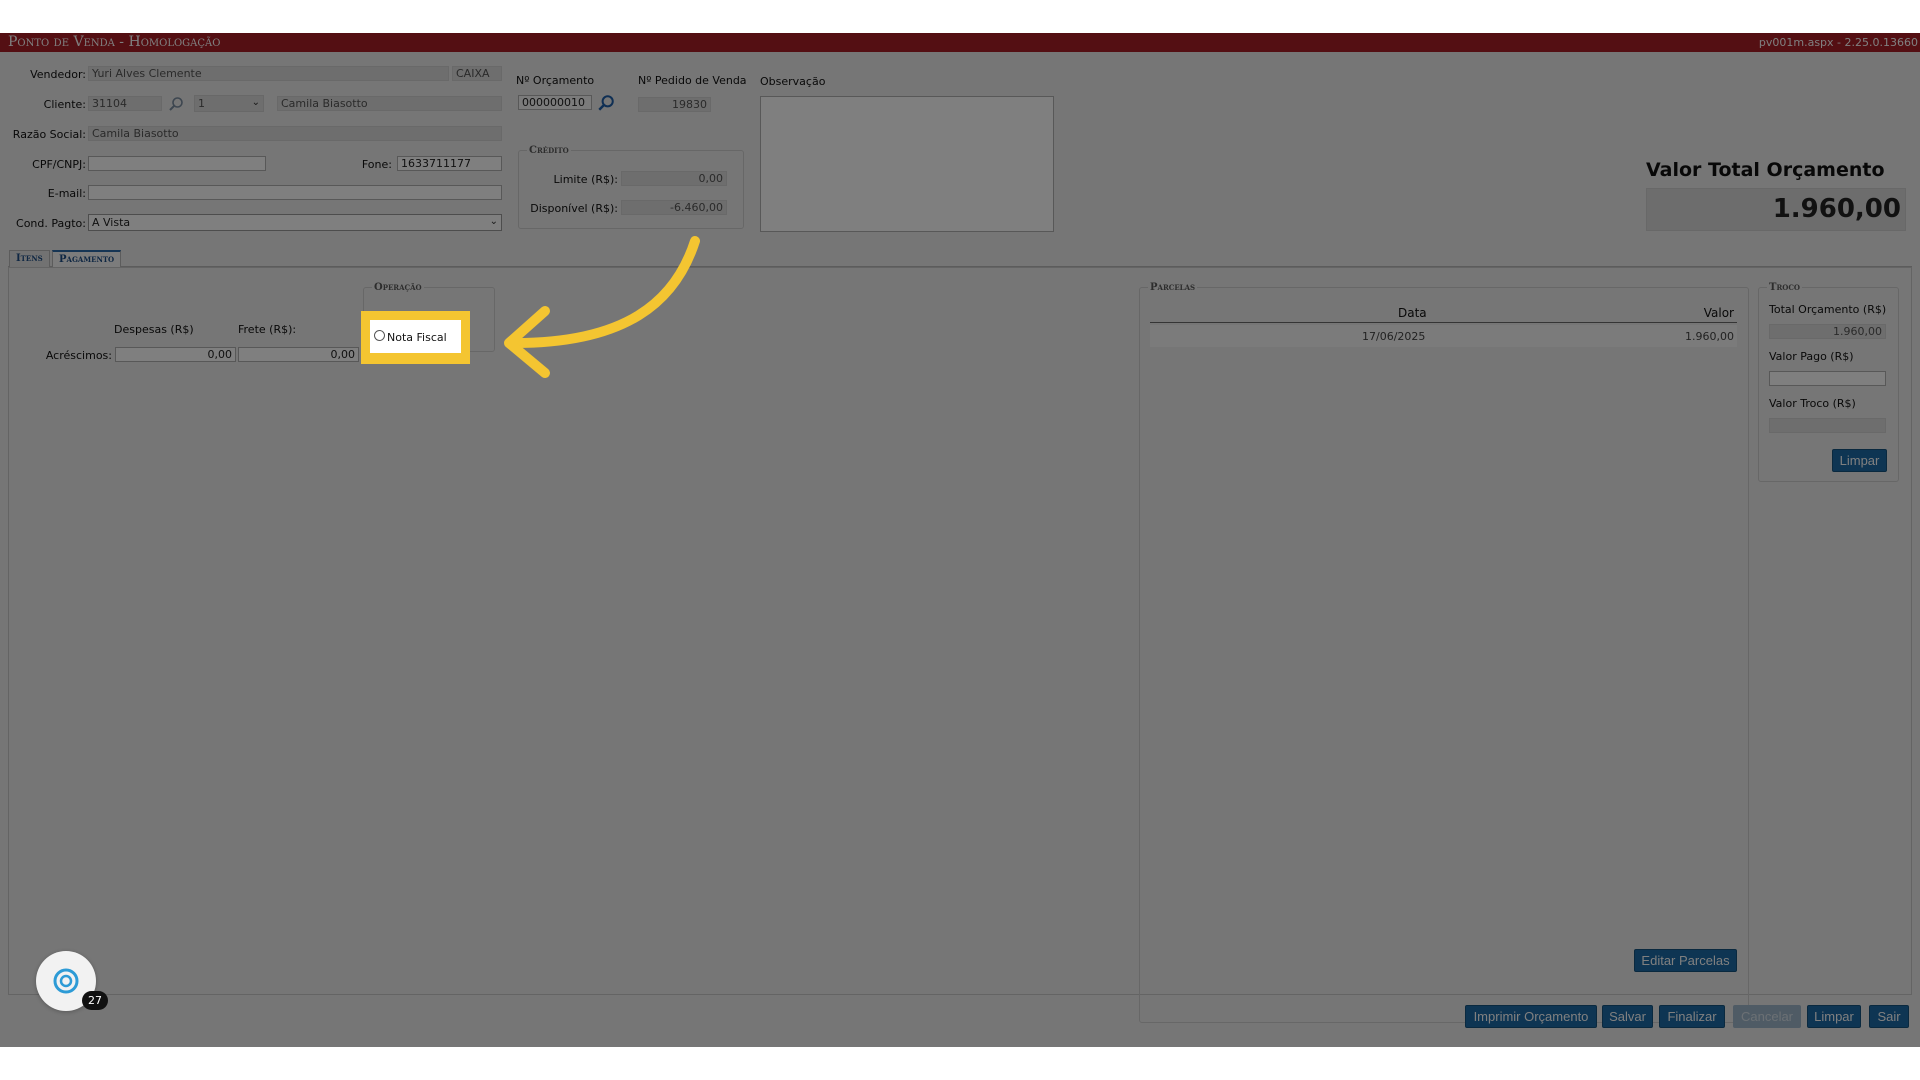 The width and height of the screenshot is (1920, 1080). I want to click on vendedor-field: Yuri Alves Clemente, so click(268, 73).